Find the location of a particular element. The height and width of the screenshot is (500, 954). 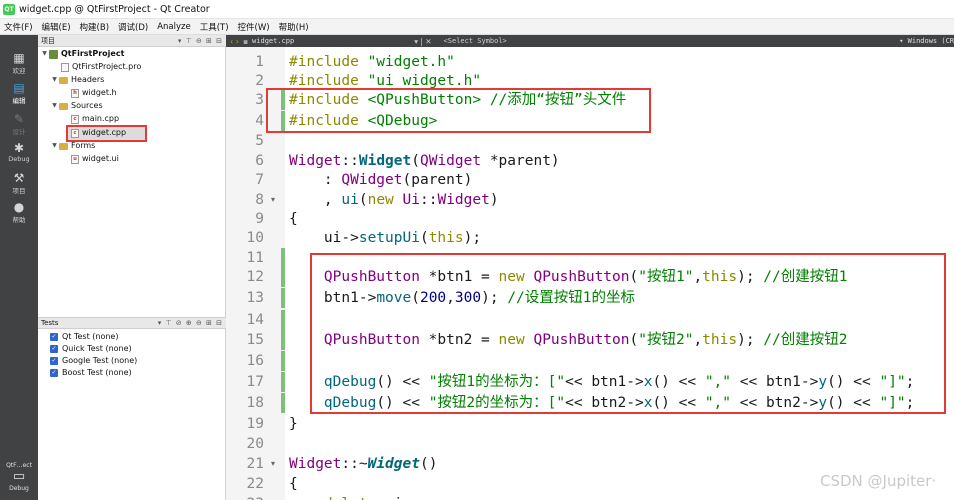

code-line: , ui(new Ui::Widget) is located at coordinates (394, 200).